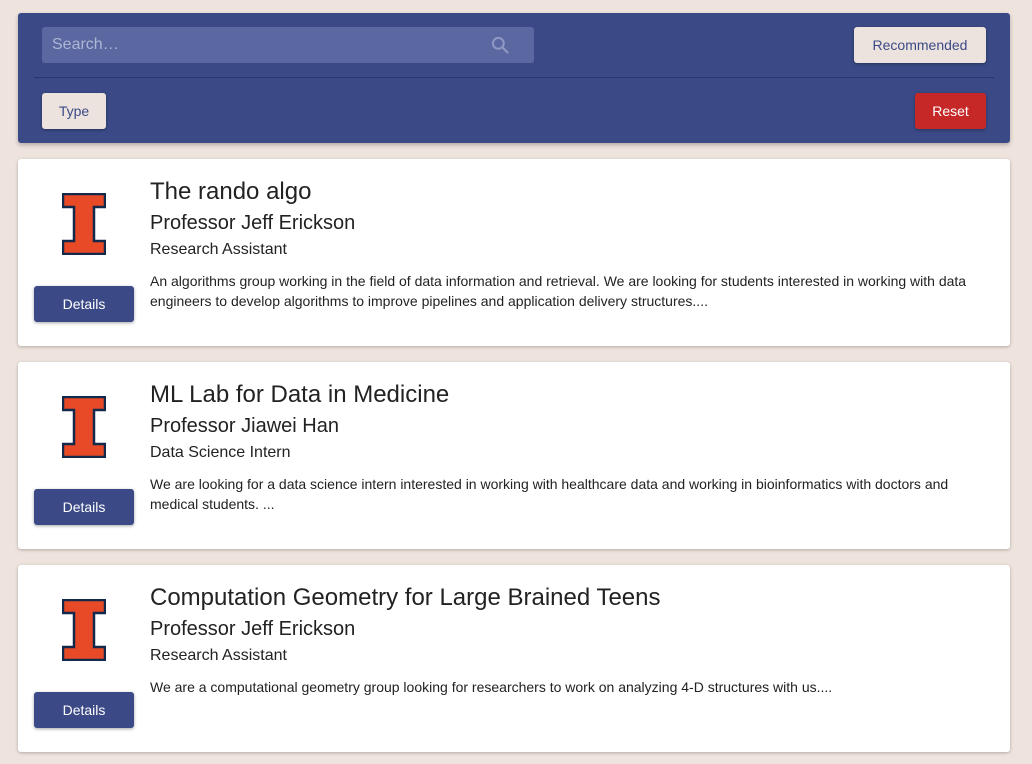 Image resolution: width=1032 pixels, height=764 pixels. I want to click on search-box, so click(288, 45).